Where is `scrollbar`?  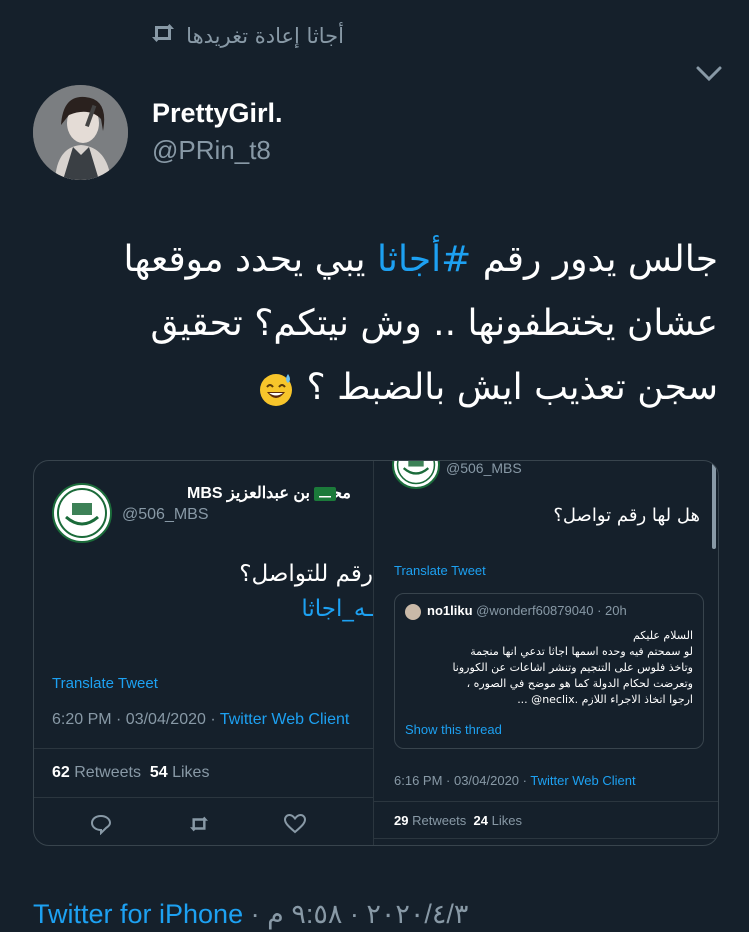
scrollbar is located at coordinates (714, 505).